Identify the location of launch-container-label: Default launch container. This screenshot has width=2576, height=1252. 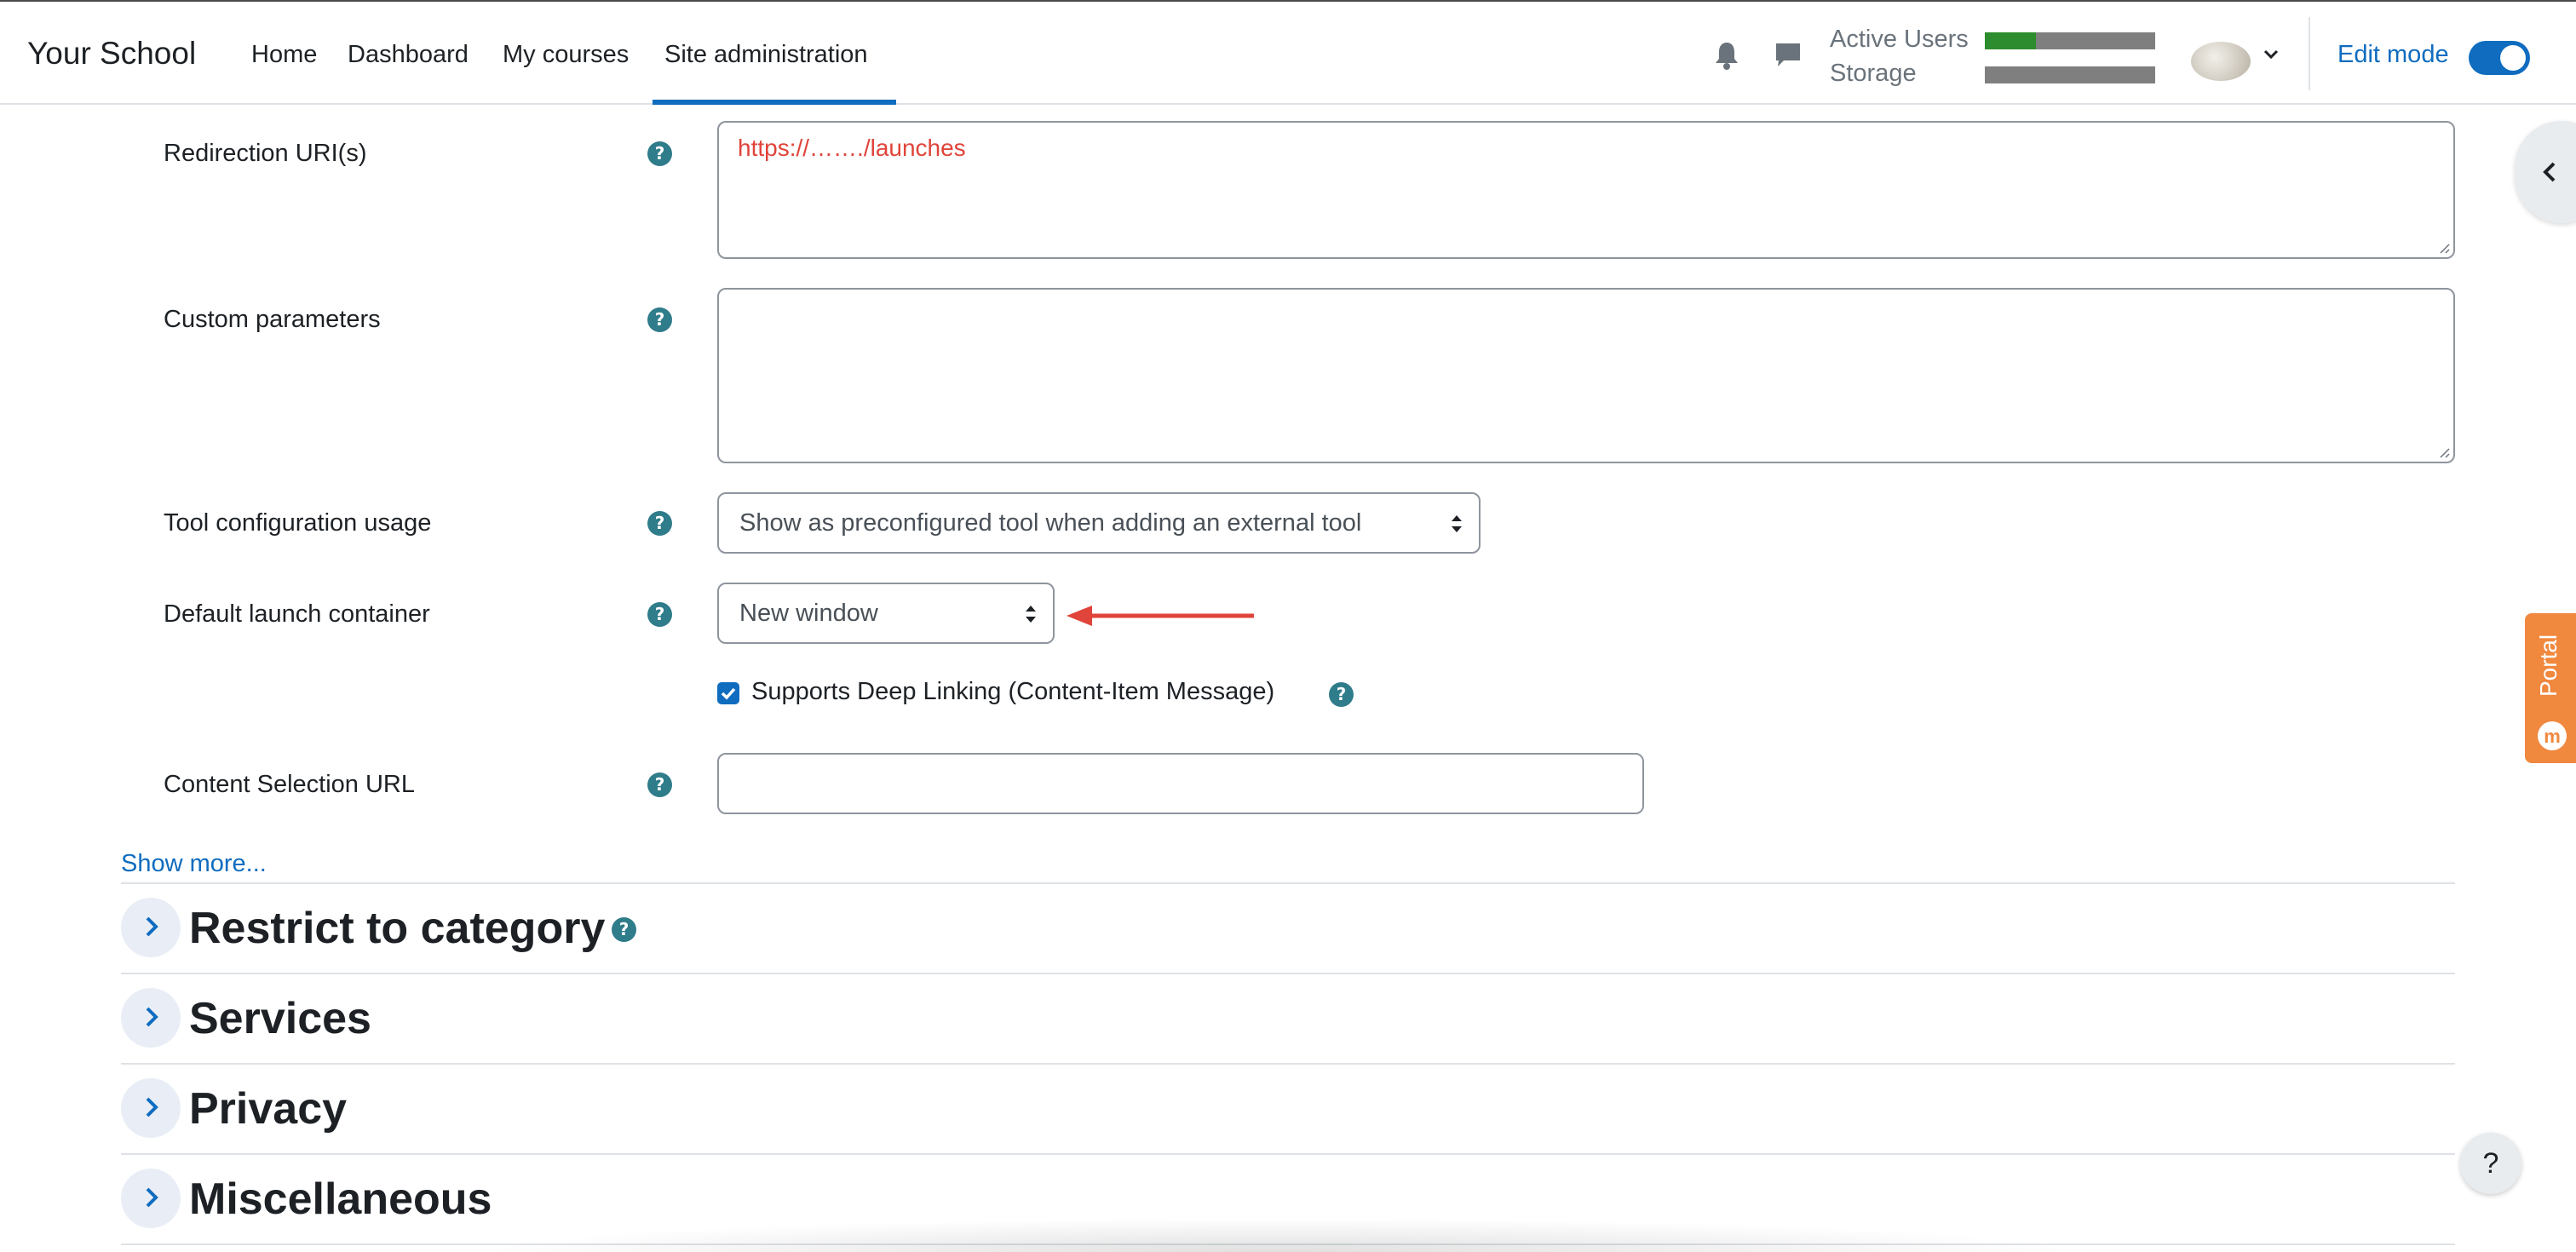
(297, 614).